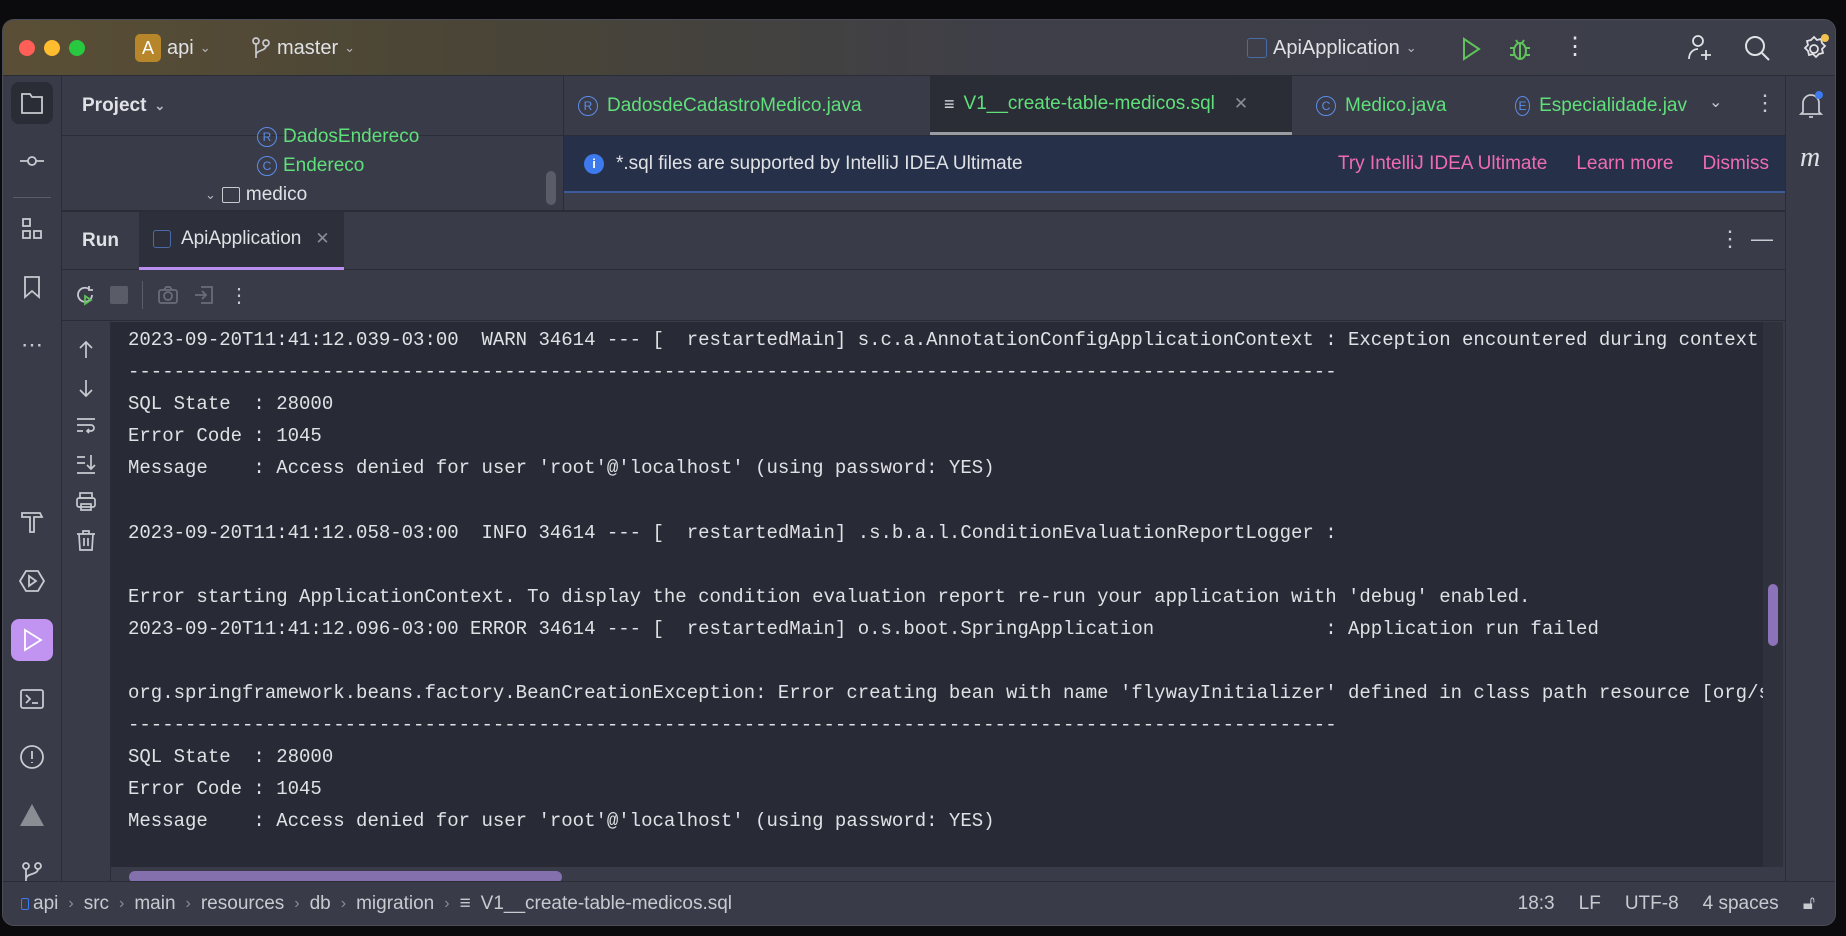  Describe the element at coordinates (96, 904) in the screenshot. I see `breadcrumb-item: src` at that location.